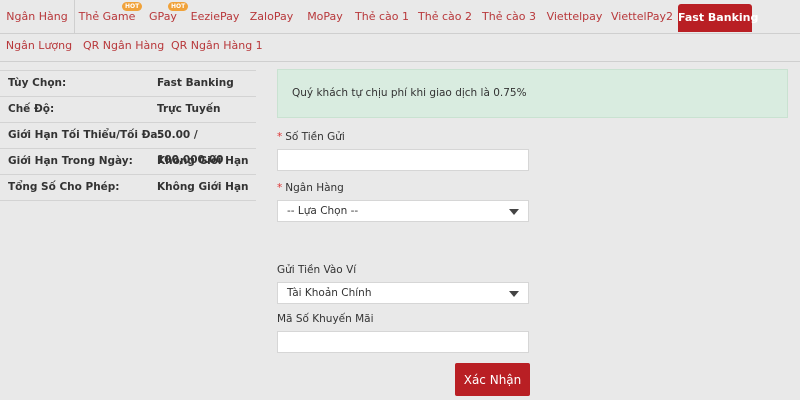 This screenshot has width=800, height=400. Describe the element at coordinates (64, 187) in the screenshot. I see `info-label: Tổng Số Cho Phép:` at that location.